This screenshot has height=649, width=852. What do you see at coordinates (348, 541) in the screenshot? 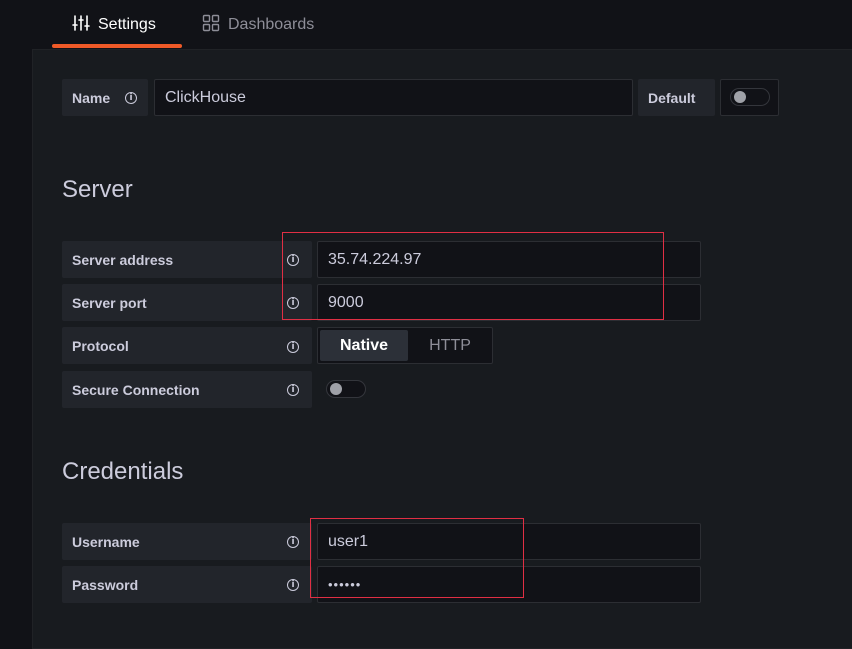
I see `username-value: user1` at bounding box center [348, 541].